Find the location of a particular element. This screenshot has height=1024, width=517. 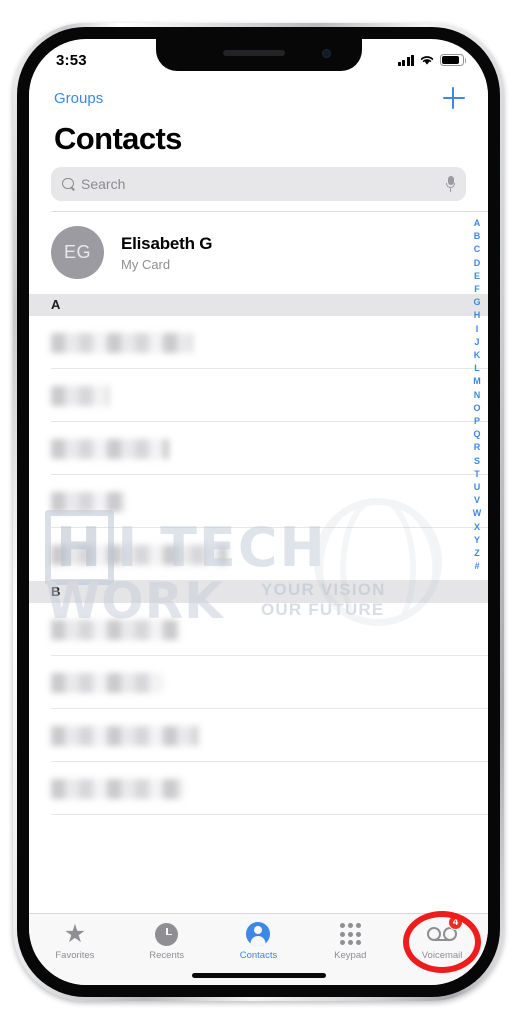

tab-label: Favorites is located at coordinates (75, 955).